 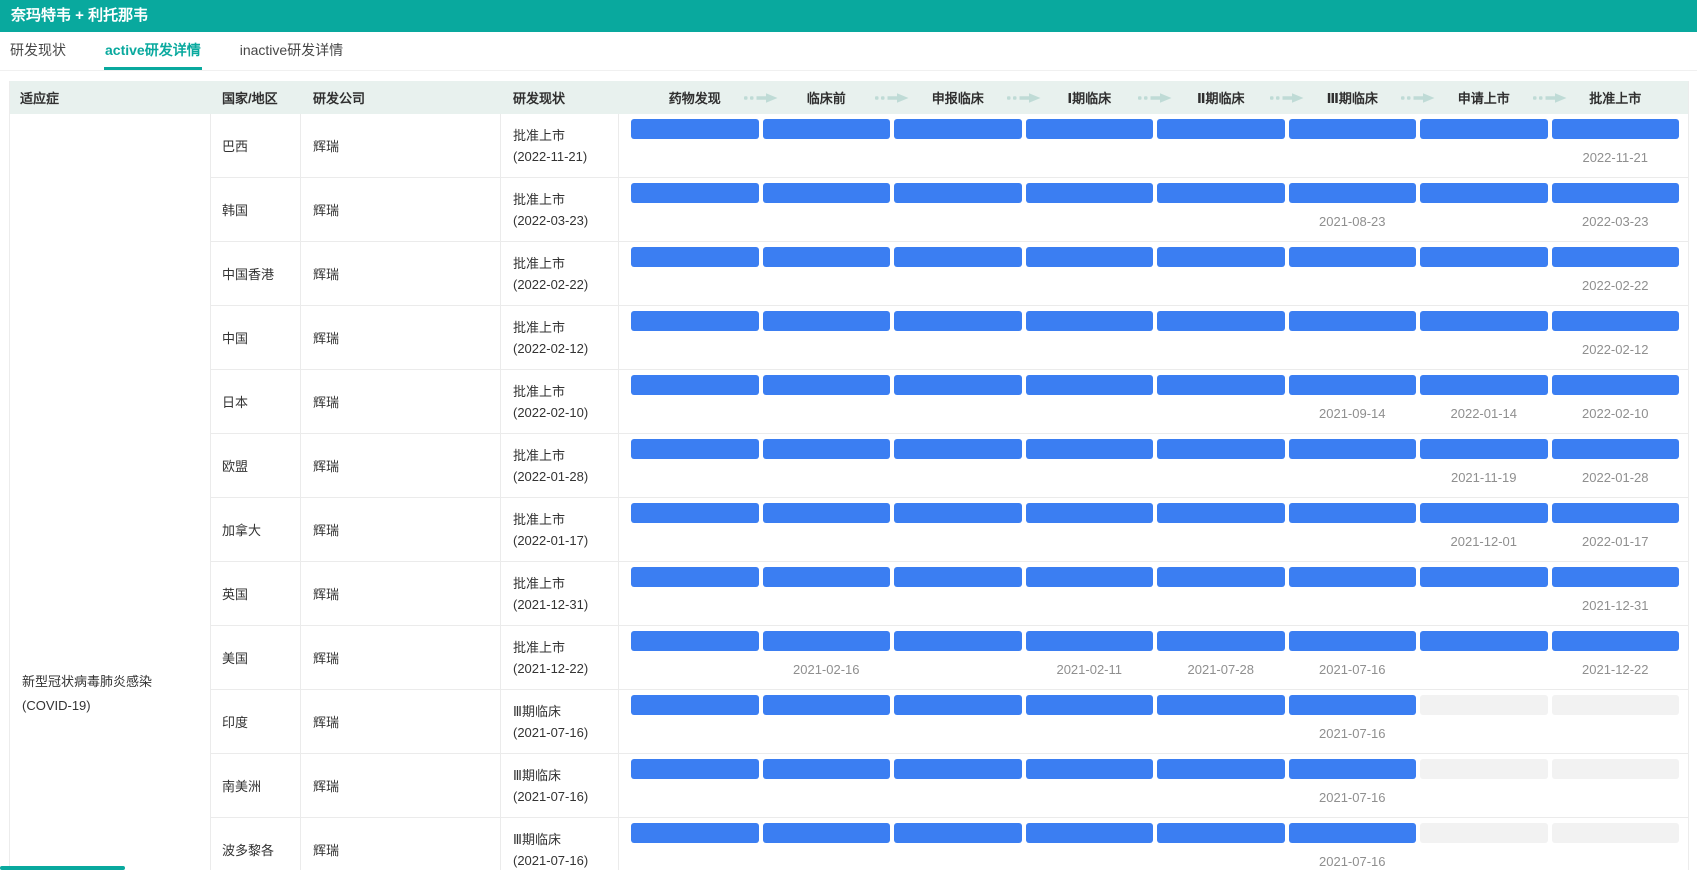 What do you see at coordinates (1616, 145) in the screenshot?
I see `stage-cell-7: 2022-11-21` at bounding box center [1616, 145].